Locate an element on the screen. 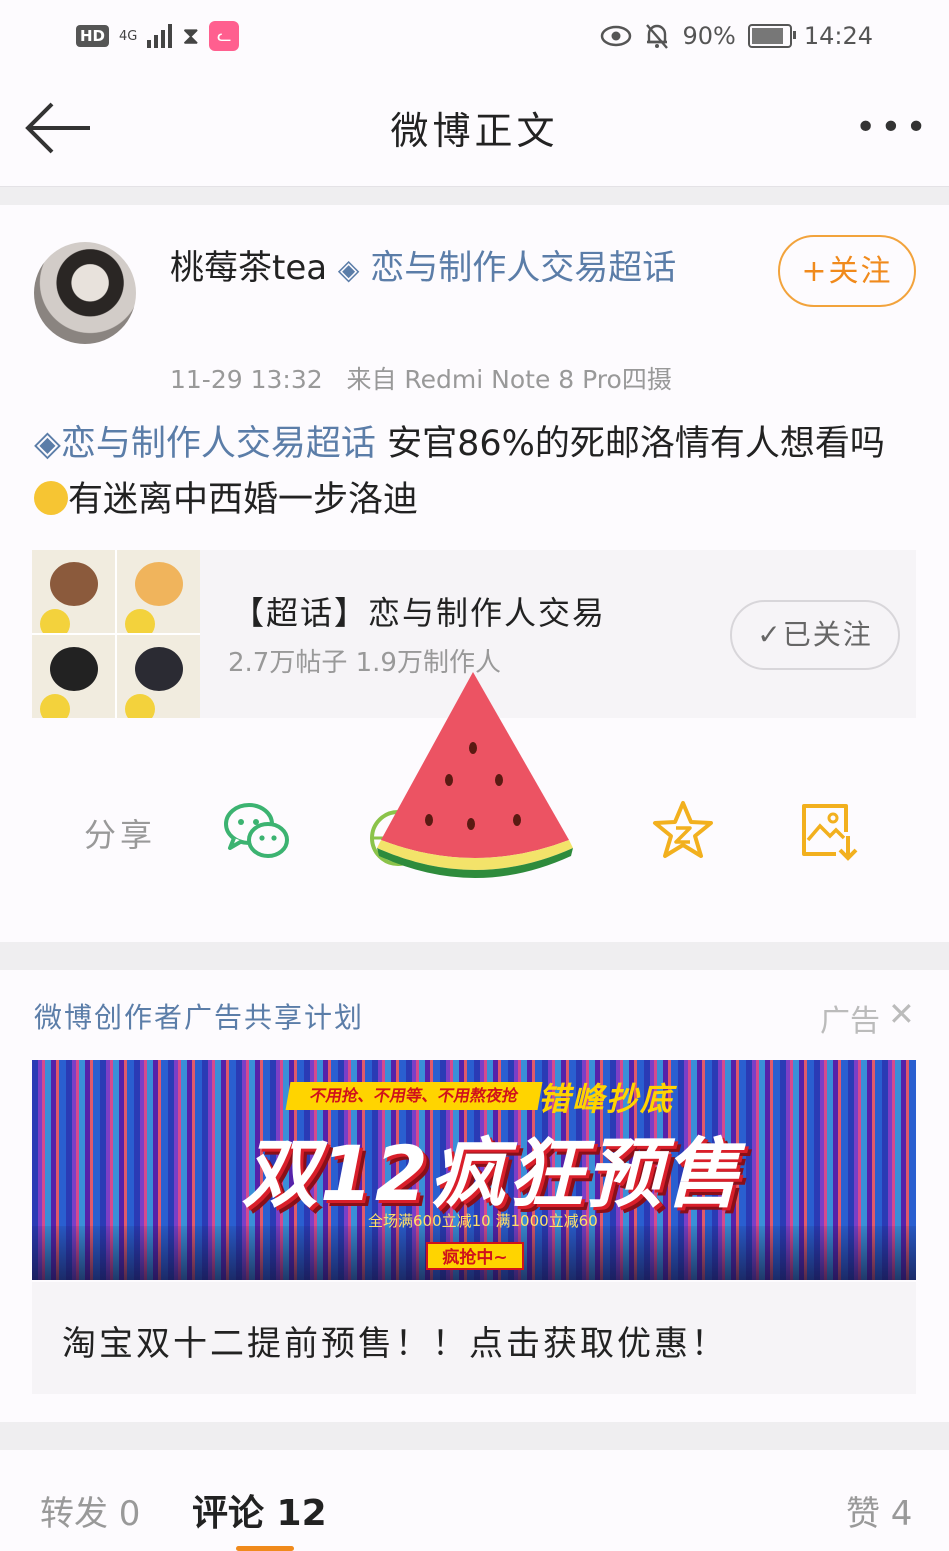 This screenshot has width=949, height=1551. network-label: 4G is located at coordinates (128, 36).